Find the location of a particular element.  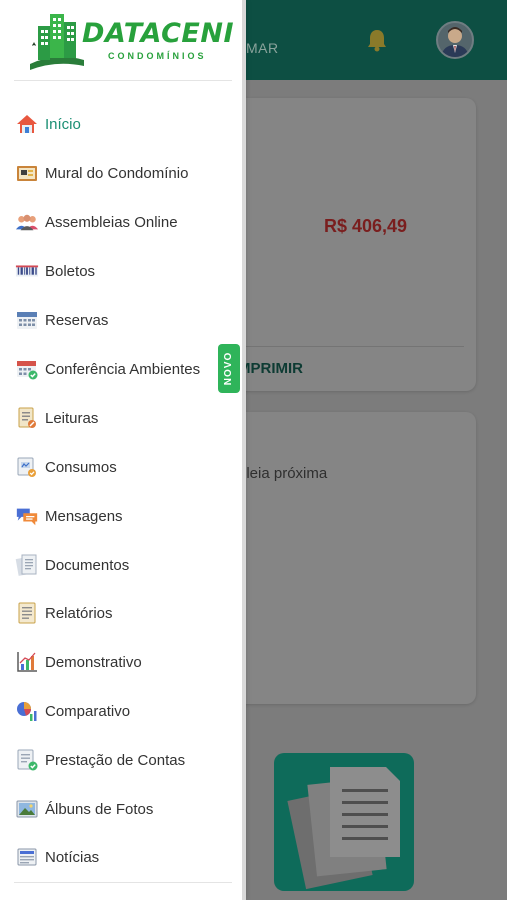

menu-label: Assembleias Online is located at coordinates (111, 222).